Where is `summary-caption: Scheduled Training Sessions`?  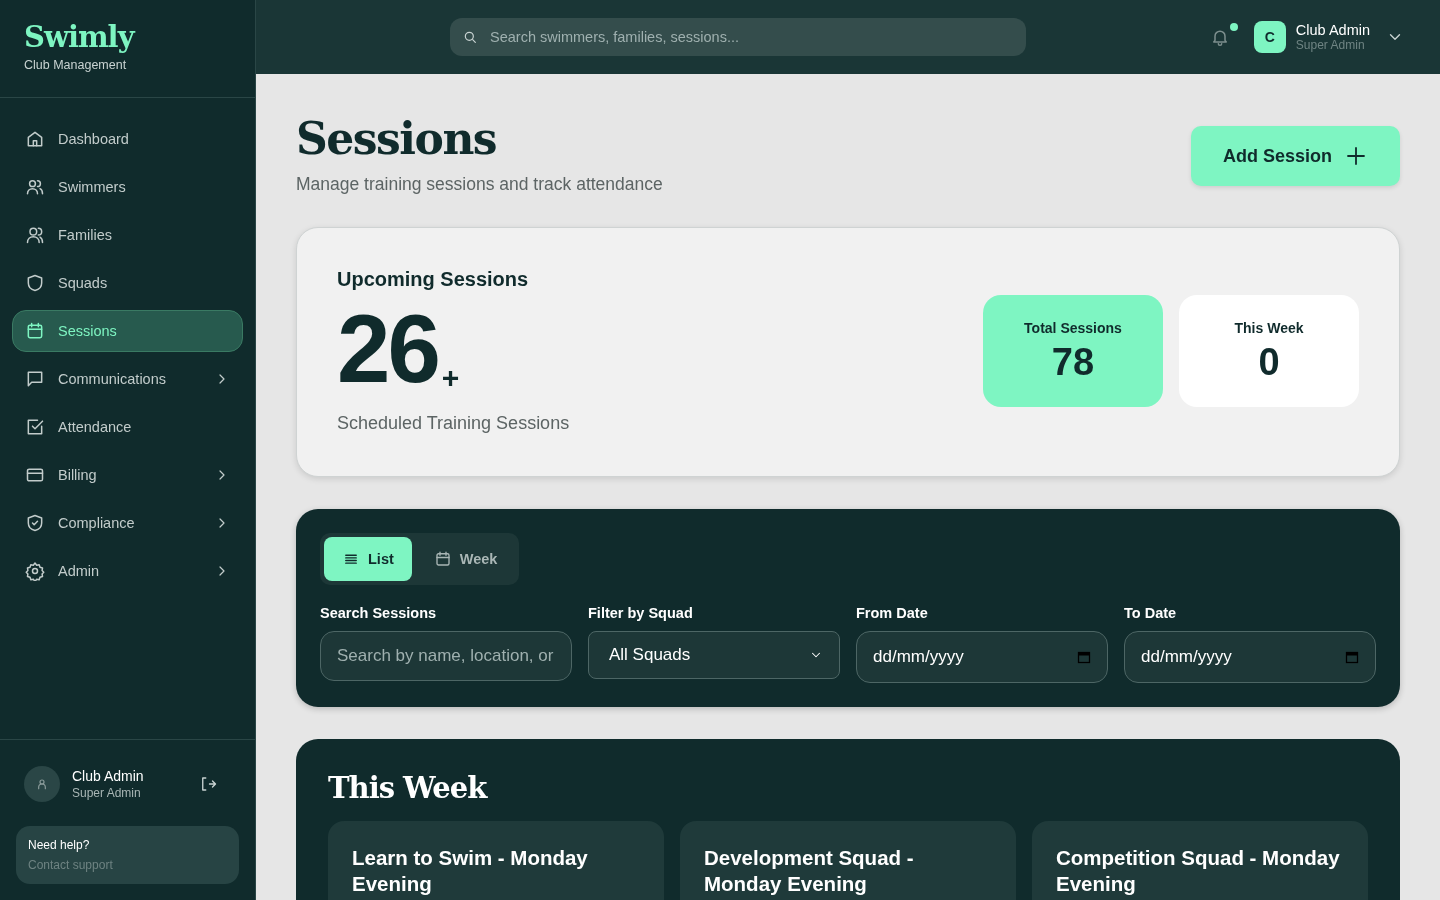 summary-caption: Scheduled Training Sessions is located at coordinates (453, 423).